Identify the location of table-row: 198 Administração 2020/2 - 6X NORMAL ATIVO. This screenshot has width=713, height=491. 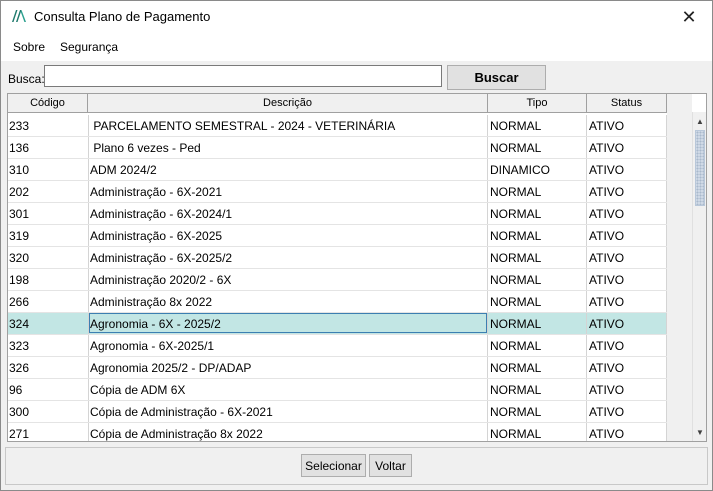
(337, 280).